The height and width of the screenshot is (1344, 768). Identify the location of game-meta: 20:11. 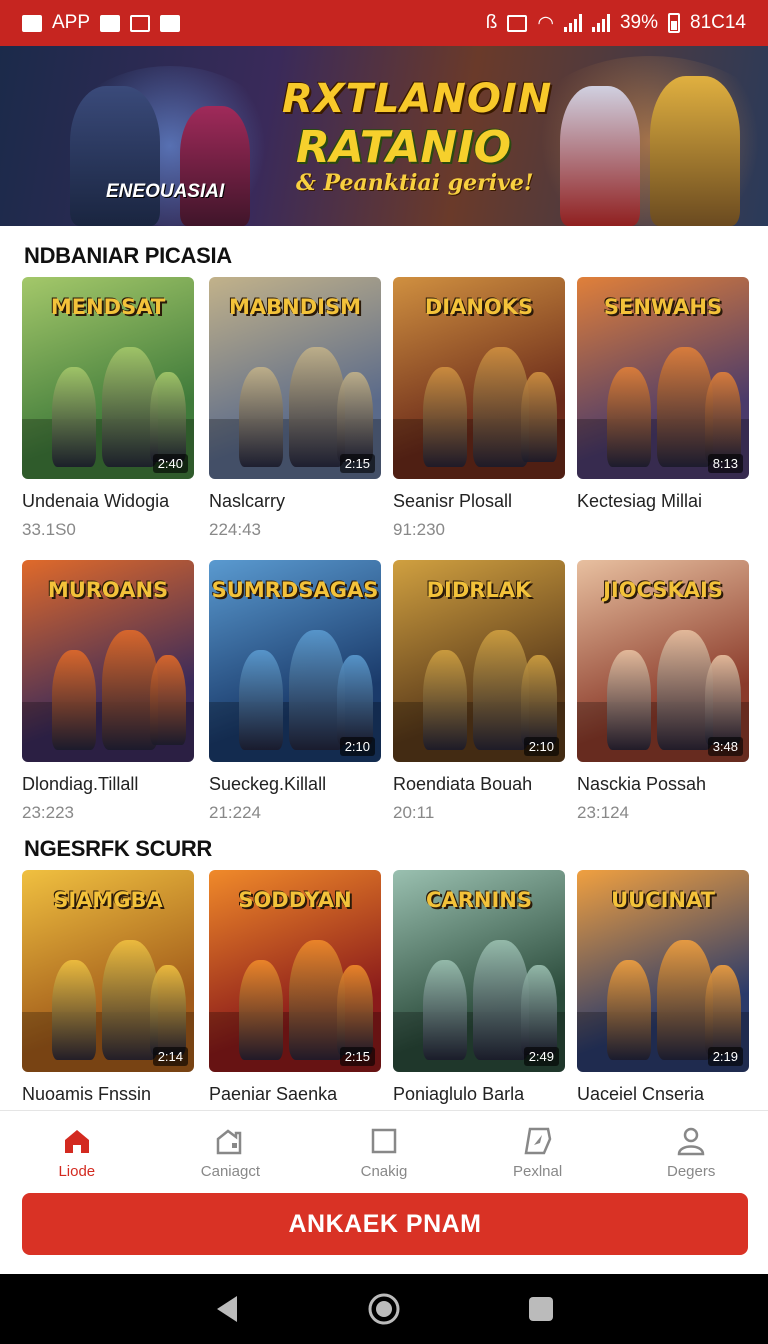
(414, 812).